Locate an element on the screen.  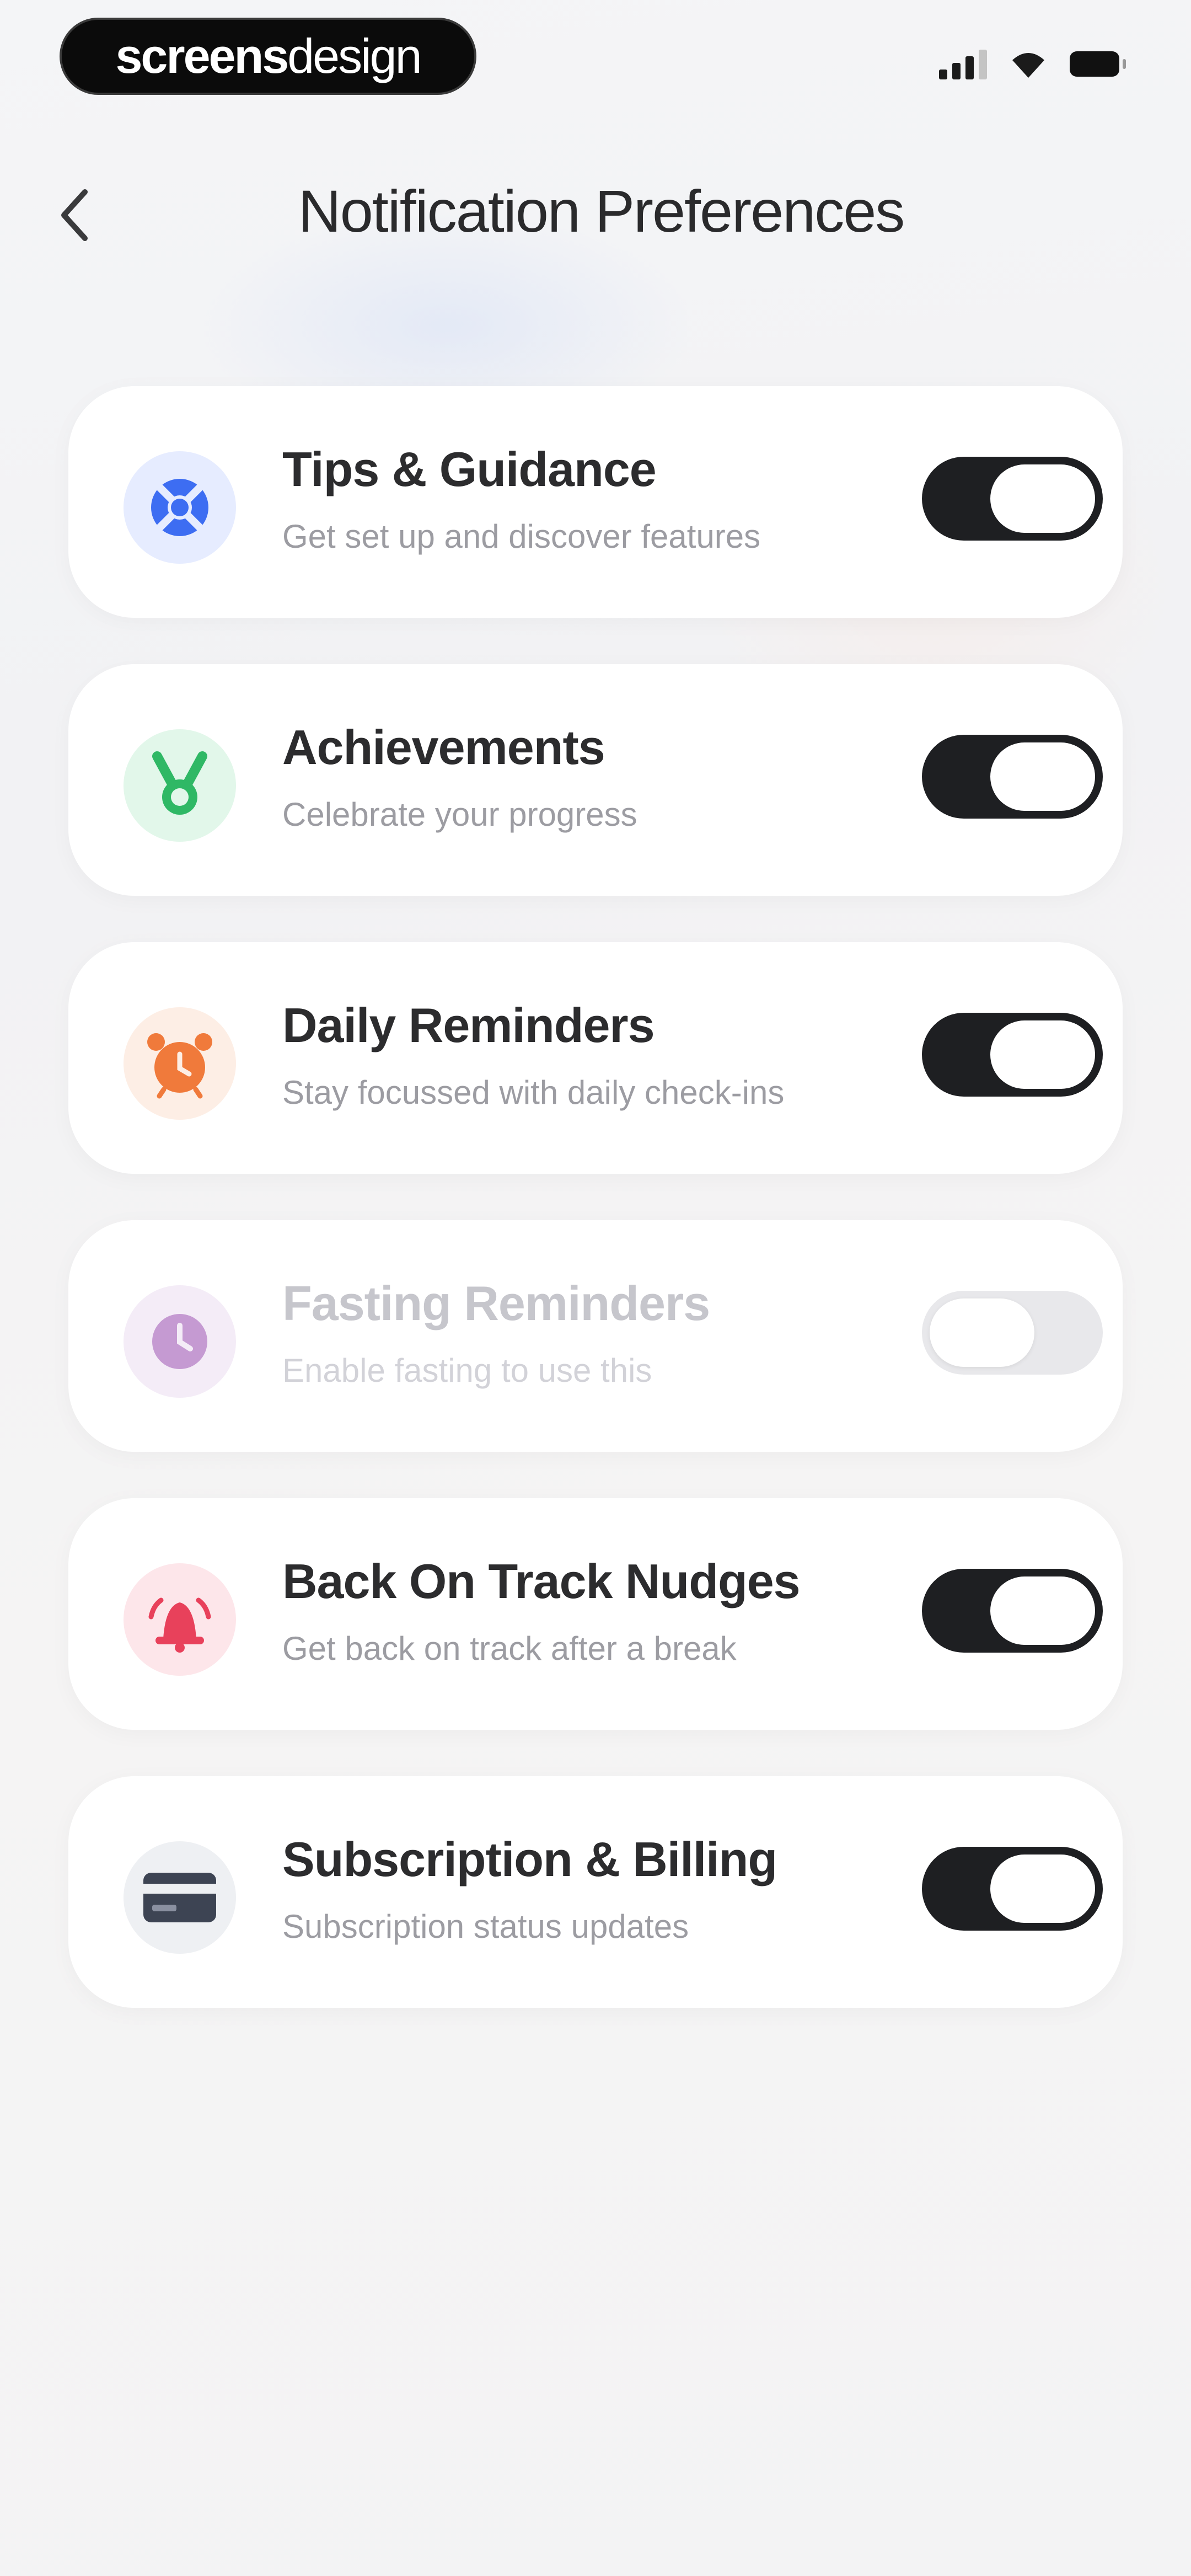
card-title: Tips & Guidance is located at coordinates (469, 469).